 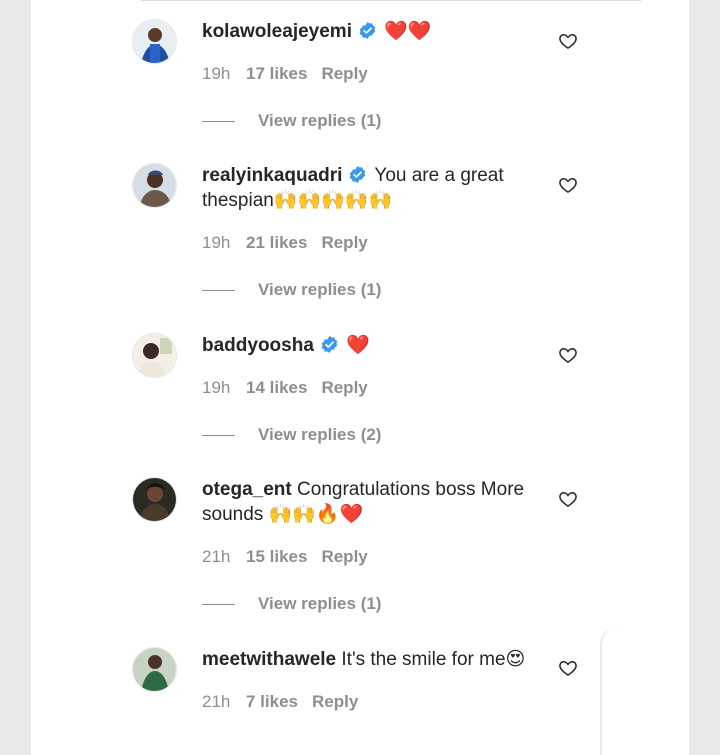 I want to click on comment-likes: 21 likes, so click(x=276, y=242).